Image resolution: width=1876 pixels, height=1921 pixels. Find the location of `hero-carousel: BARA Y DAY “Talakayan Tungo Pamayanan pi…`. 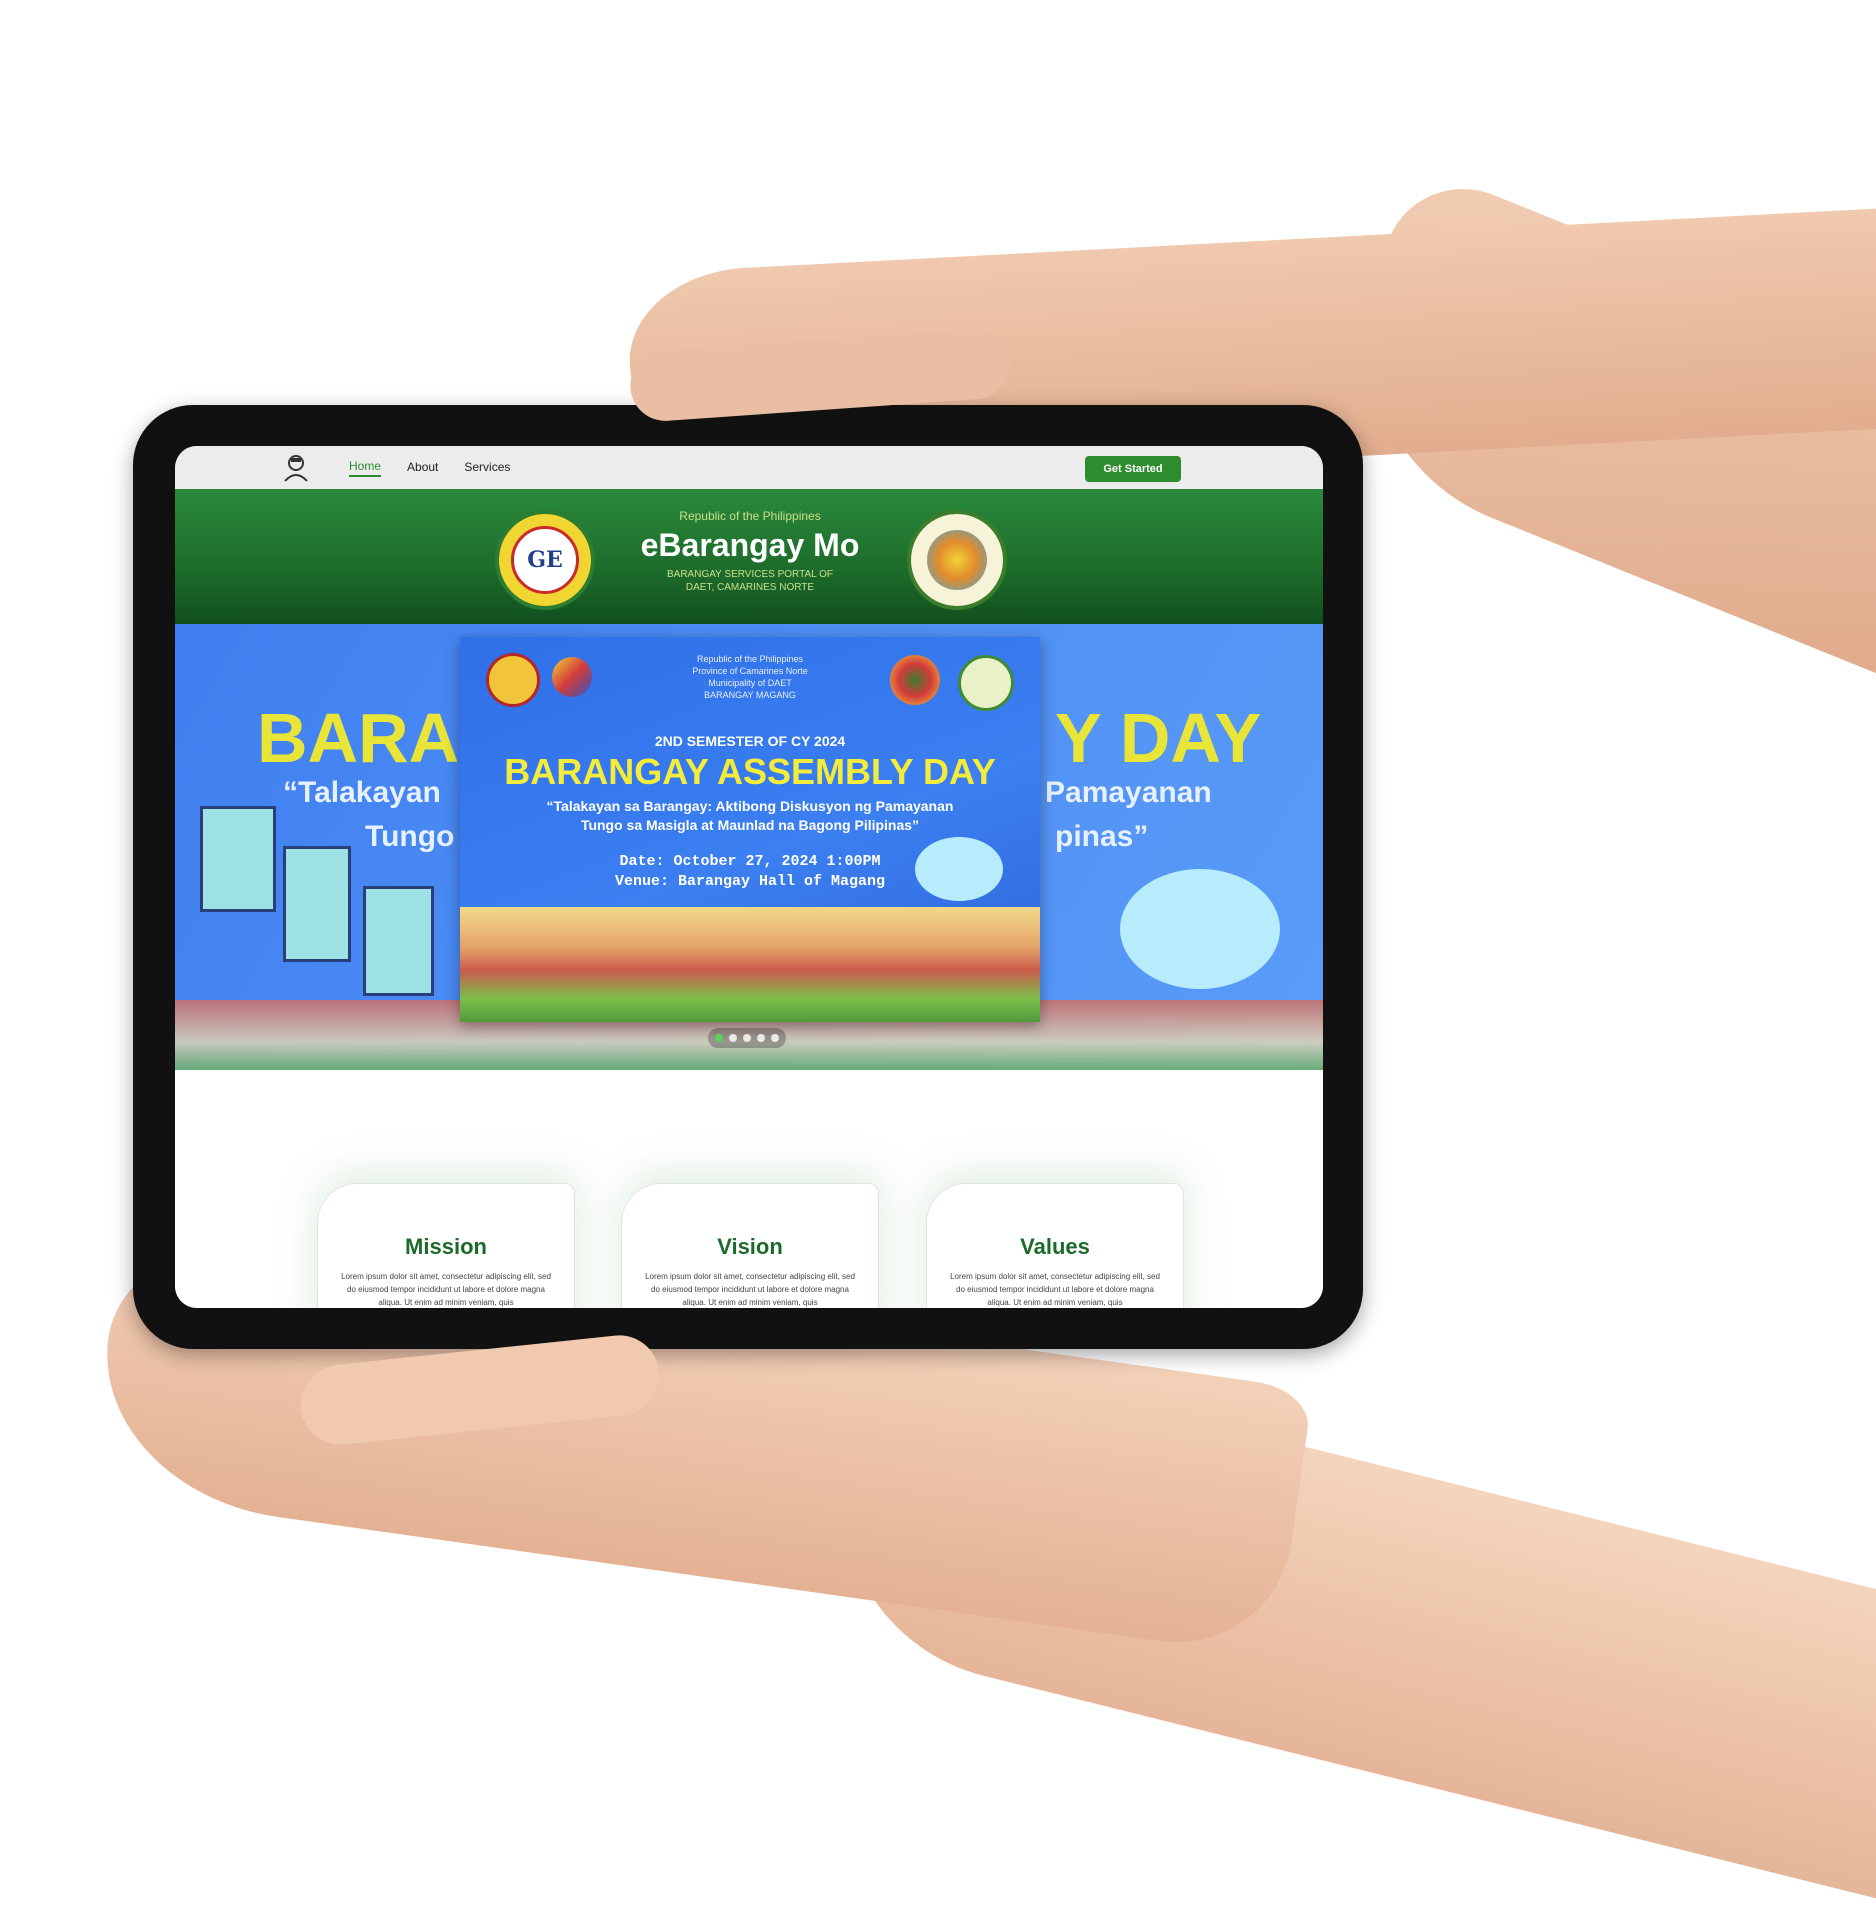

hero-carousel: BARA Y DAY “Talakayan Tungo Pamayanan pi… is located at coordinates (749, 847).